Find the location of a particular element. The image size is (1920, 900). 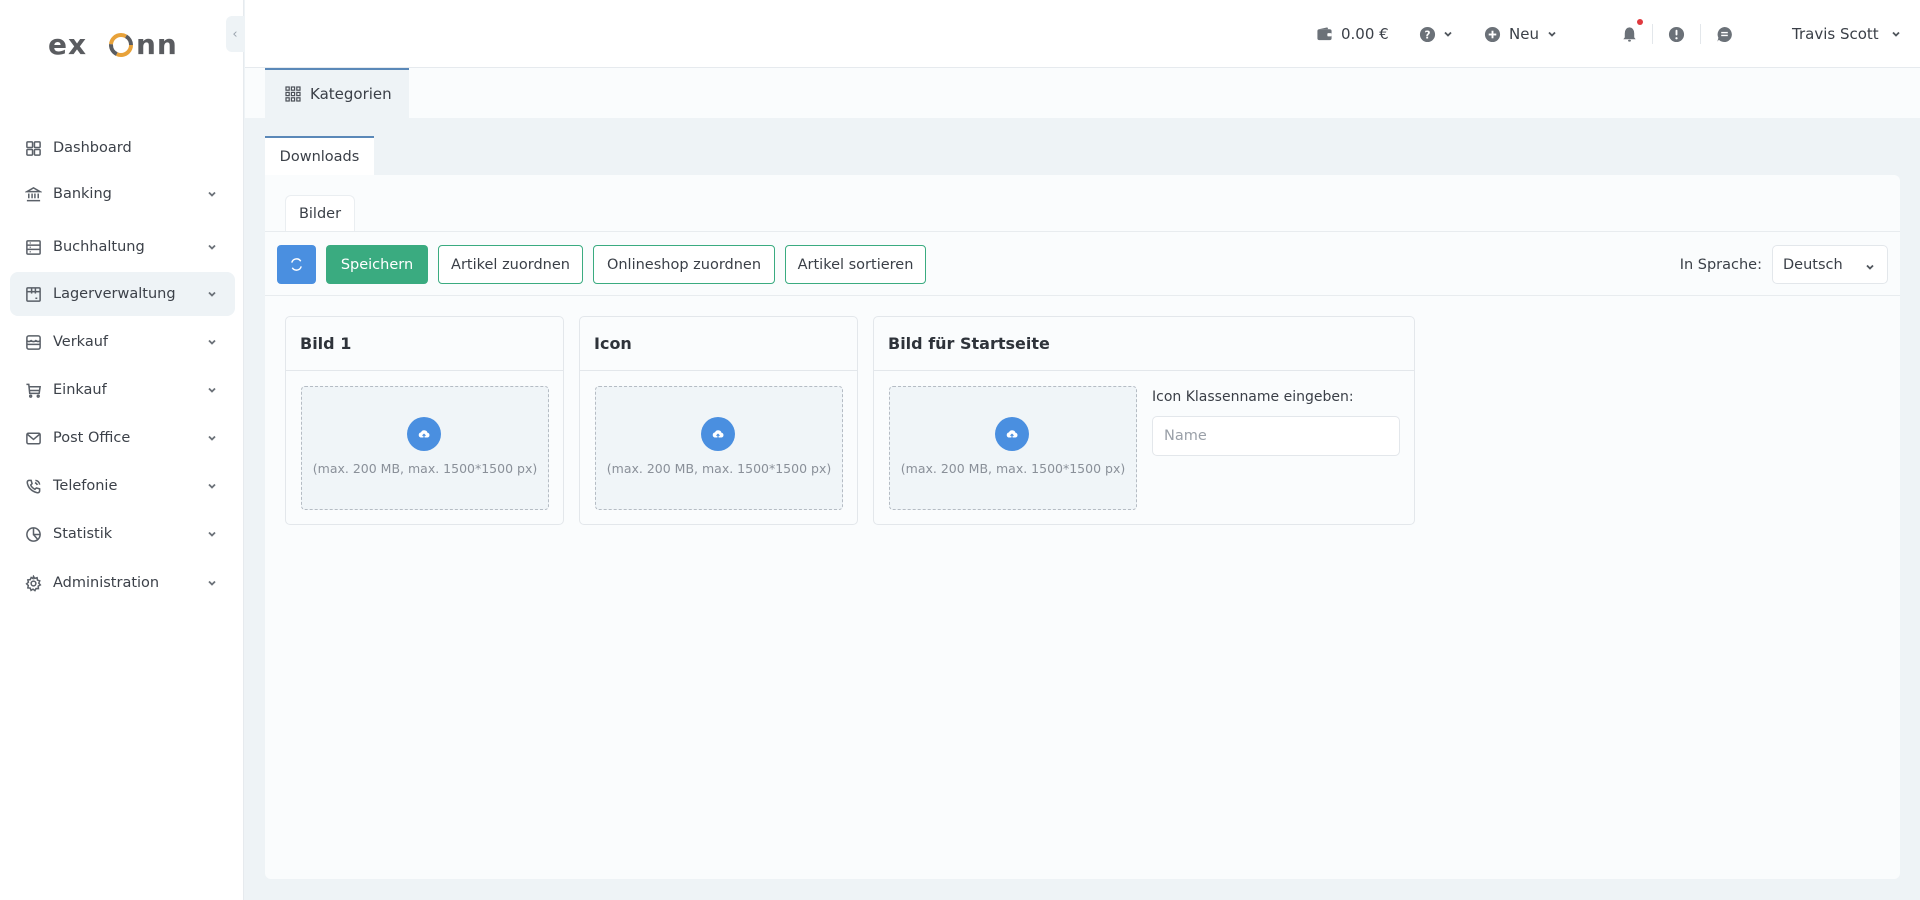

help-menu: ? is located at coordinates (1436, 34).